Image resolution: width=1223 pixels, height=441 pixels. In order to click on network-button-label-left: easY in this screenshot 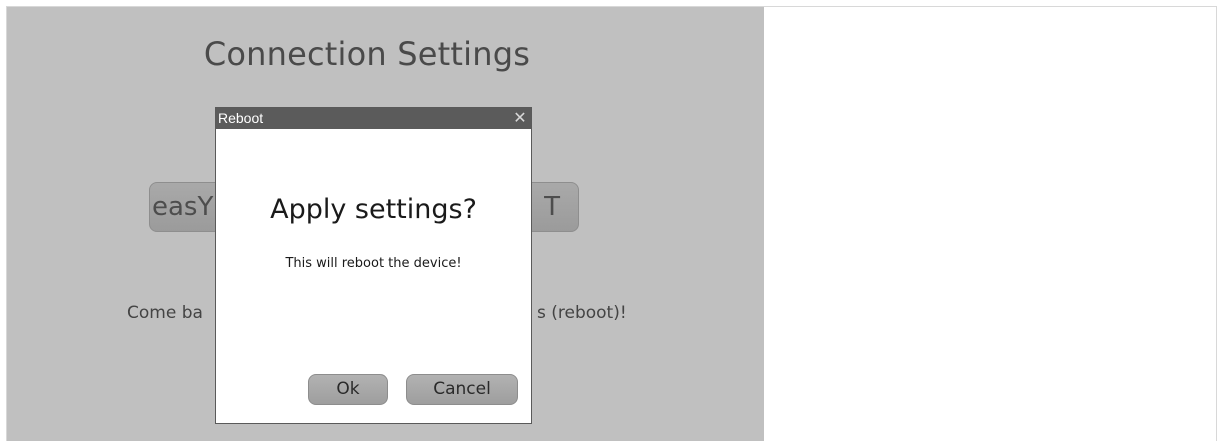, I will do `click(183, 207)`.